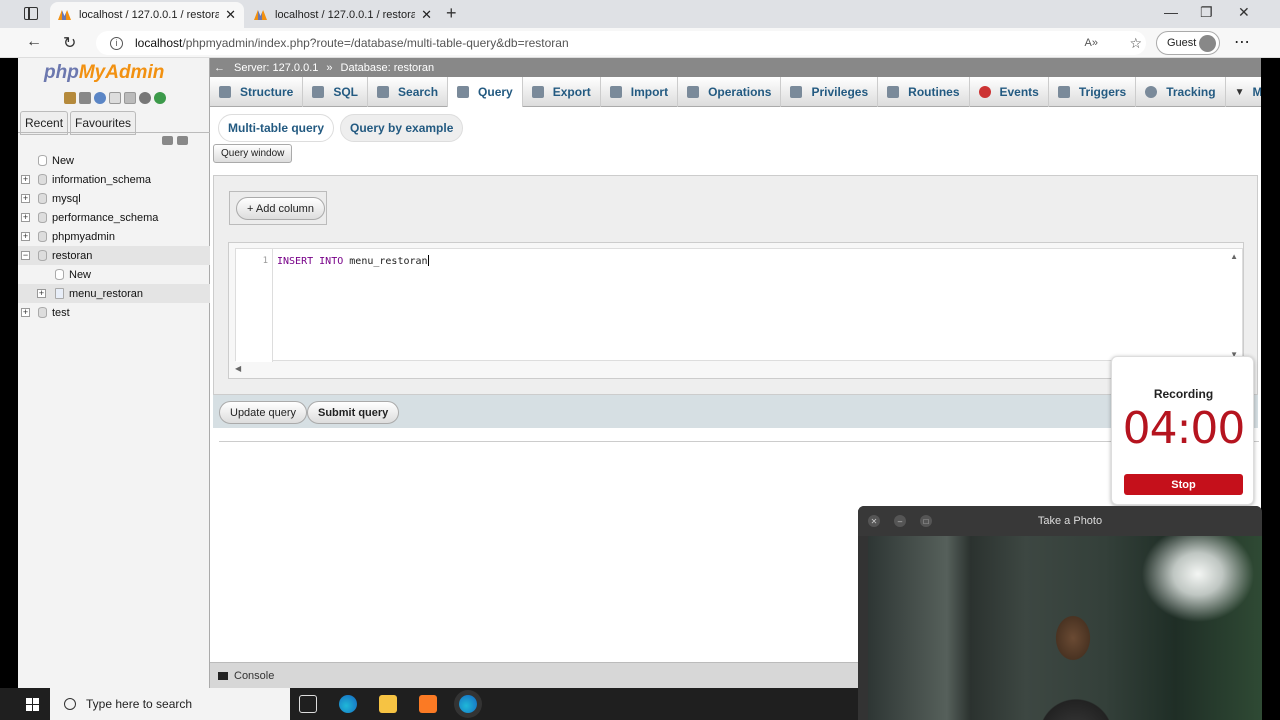  What do you see at coordinates (61, 72) in the screenshot?
I see `logo-text-php: php` at bounding box center [61, 72].